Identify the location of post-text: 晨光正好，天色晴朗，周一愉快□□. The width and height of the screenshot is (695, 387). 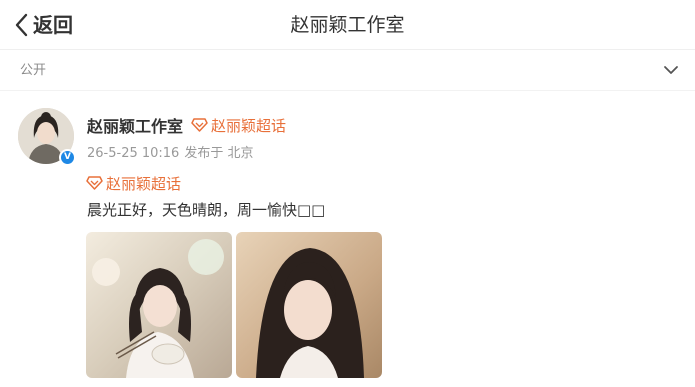
(206, 210).